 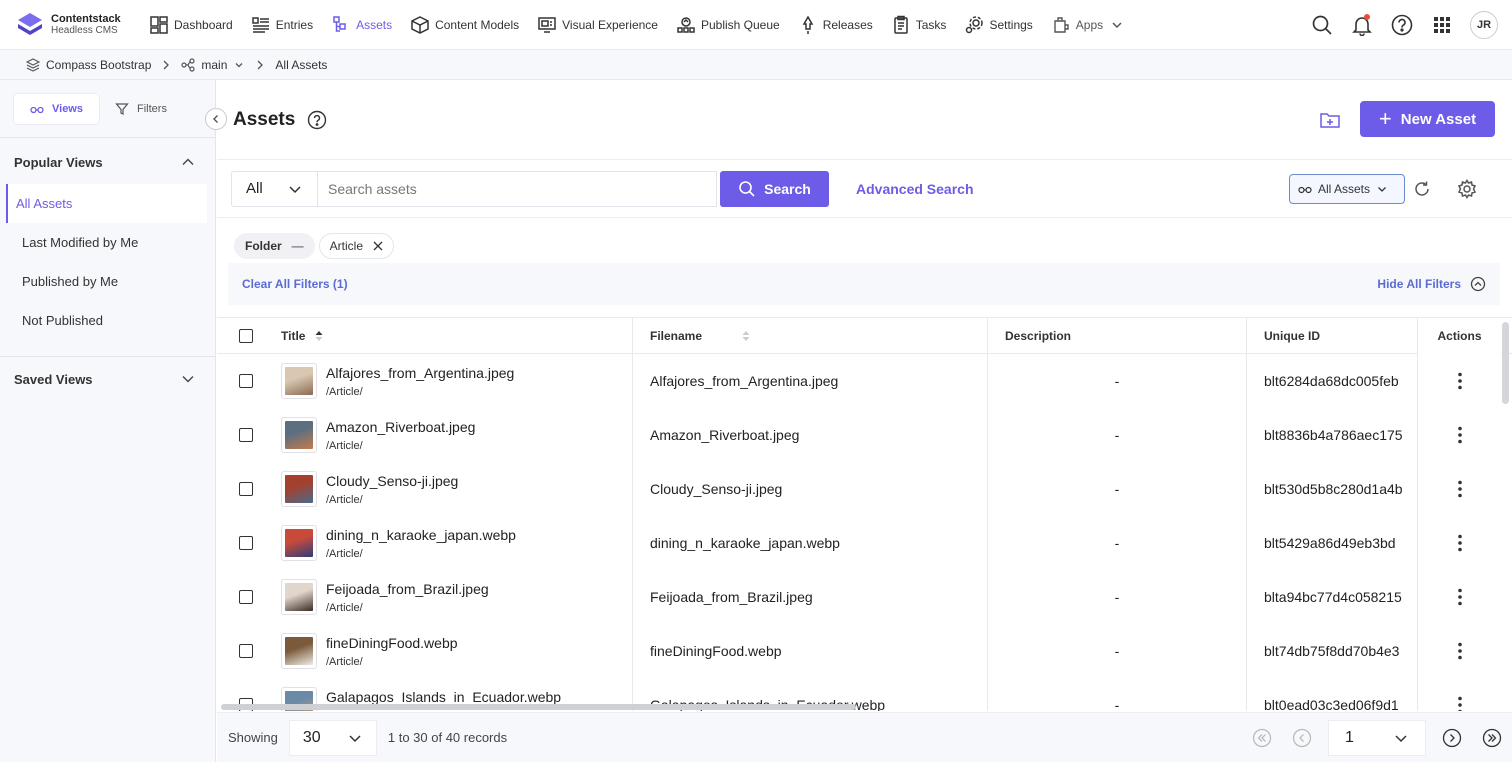 What do you see at coordinates (88, 65) in the screenshot?
I see `breadcrumb-stack: Compass Bootstrap` at bounding box center [88, 65].